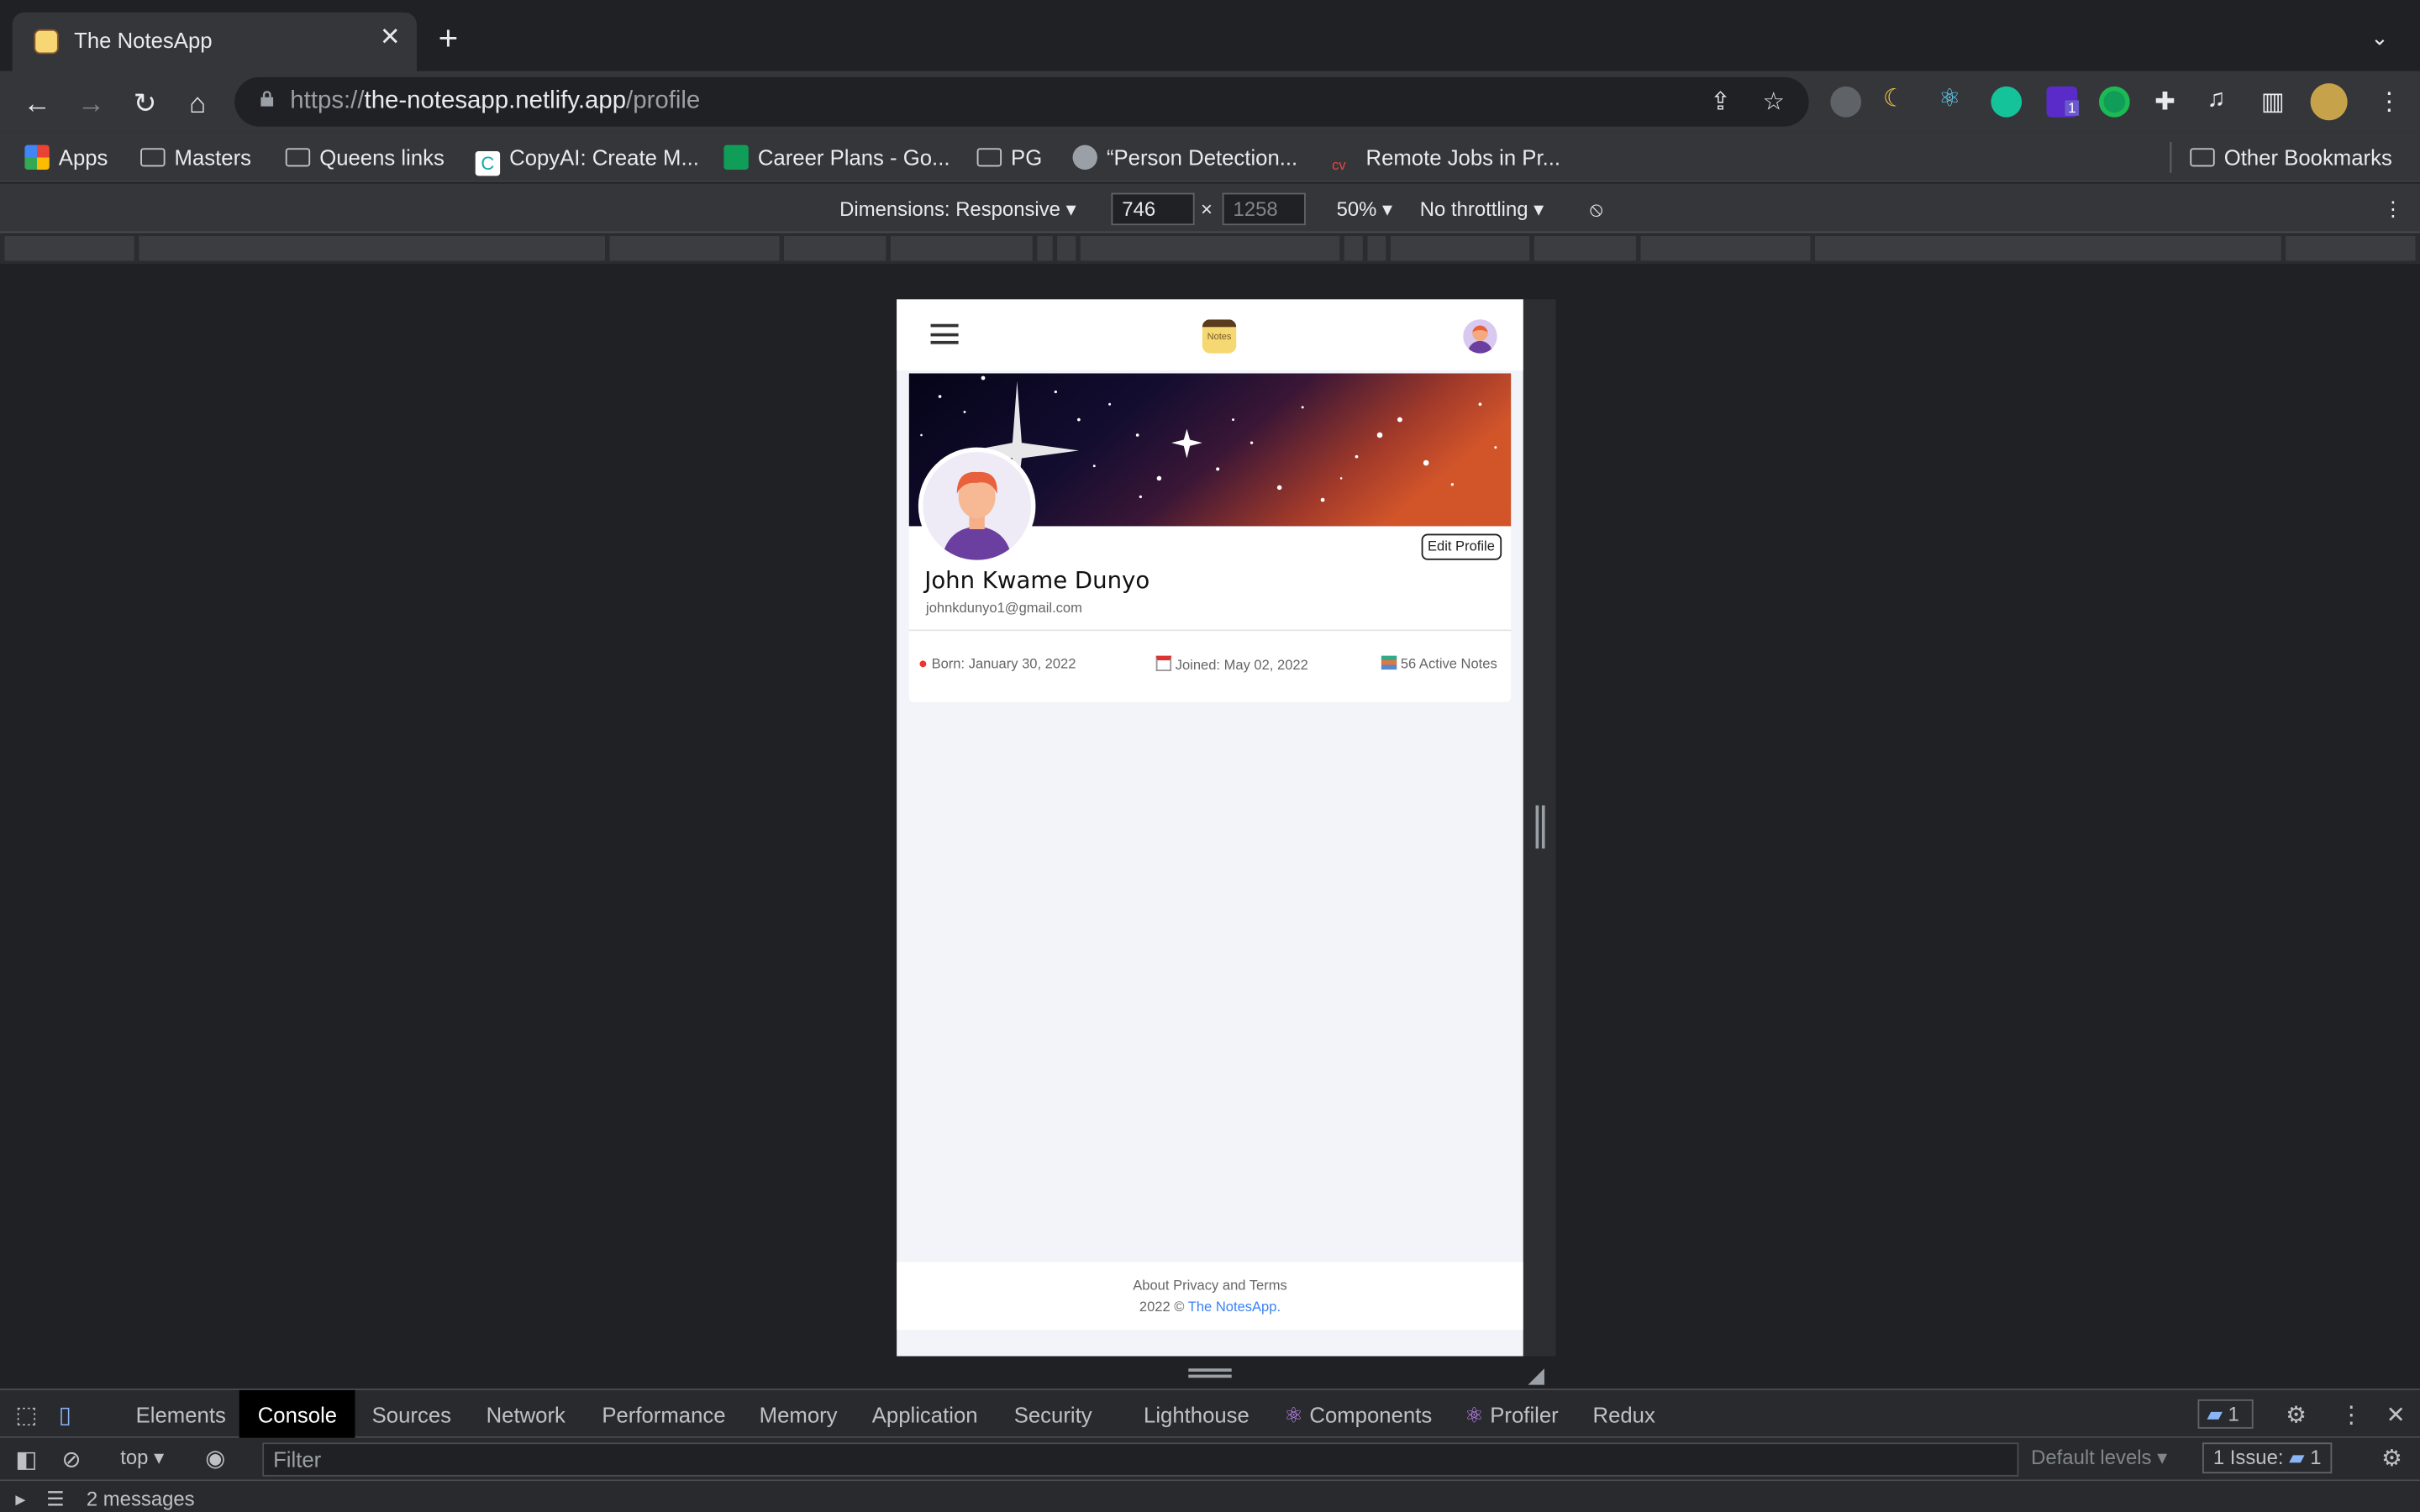 Image resolution: width=2420 pixels, height=1512 pixels. Describe the element at coordinates (2063, 102) in the screenshot. I see `extension-badge-icon: 1` at that location.